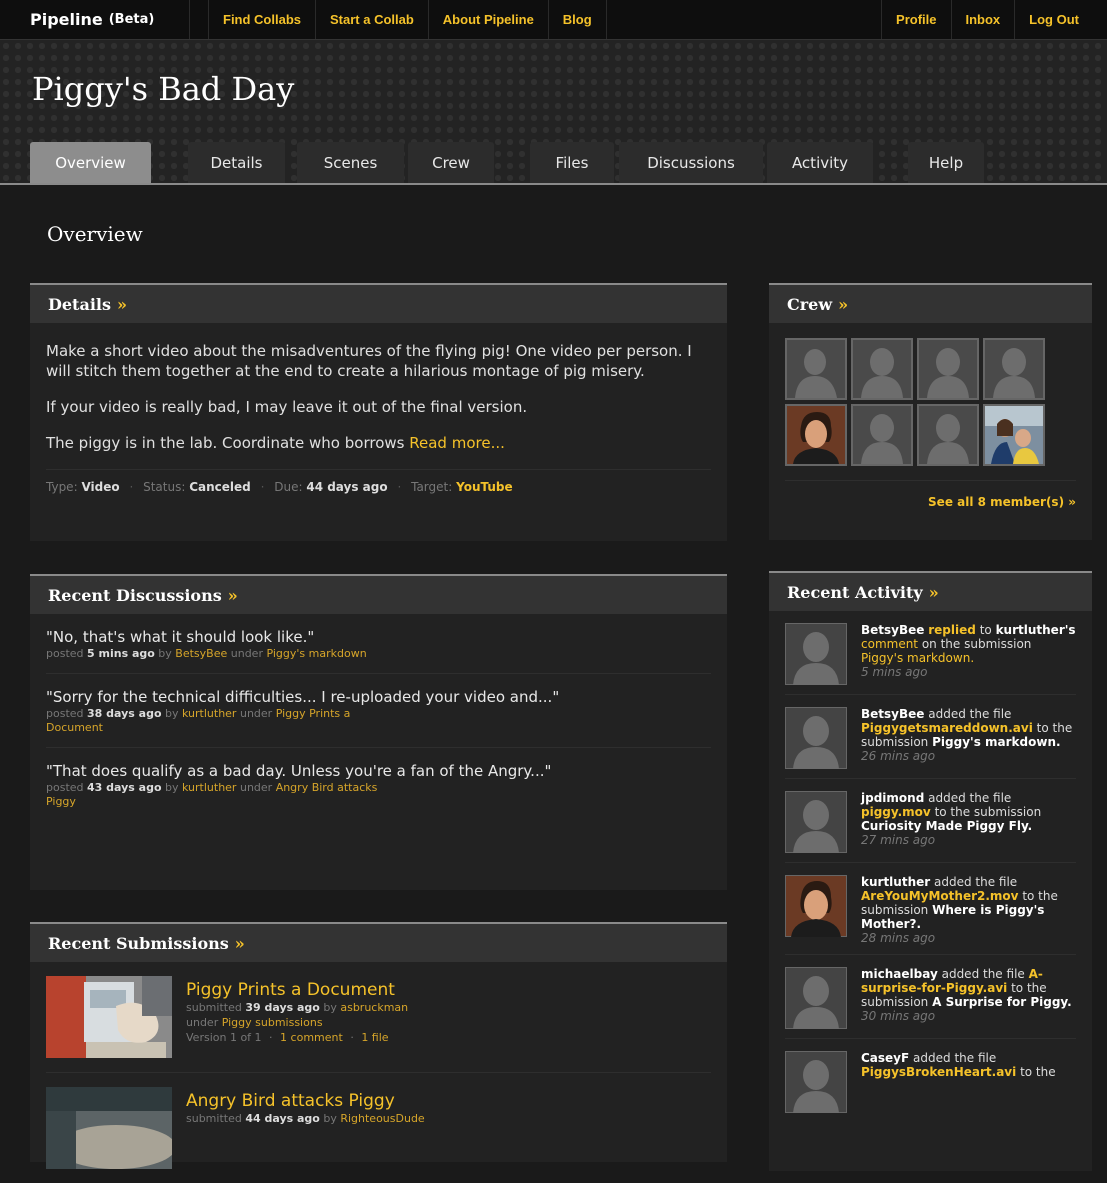 The width and height of the screenshot is (1107, 1183). I want to click on submissions-heading: Recent Submissions, so click(138, 943).